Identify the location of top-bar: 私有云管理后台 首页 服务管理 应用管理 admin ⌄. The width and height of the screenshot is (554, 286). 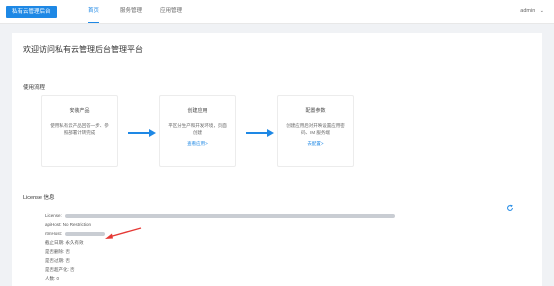
(277, 12).